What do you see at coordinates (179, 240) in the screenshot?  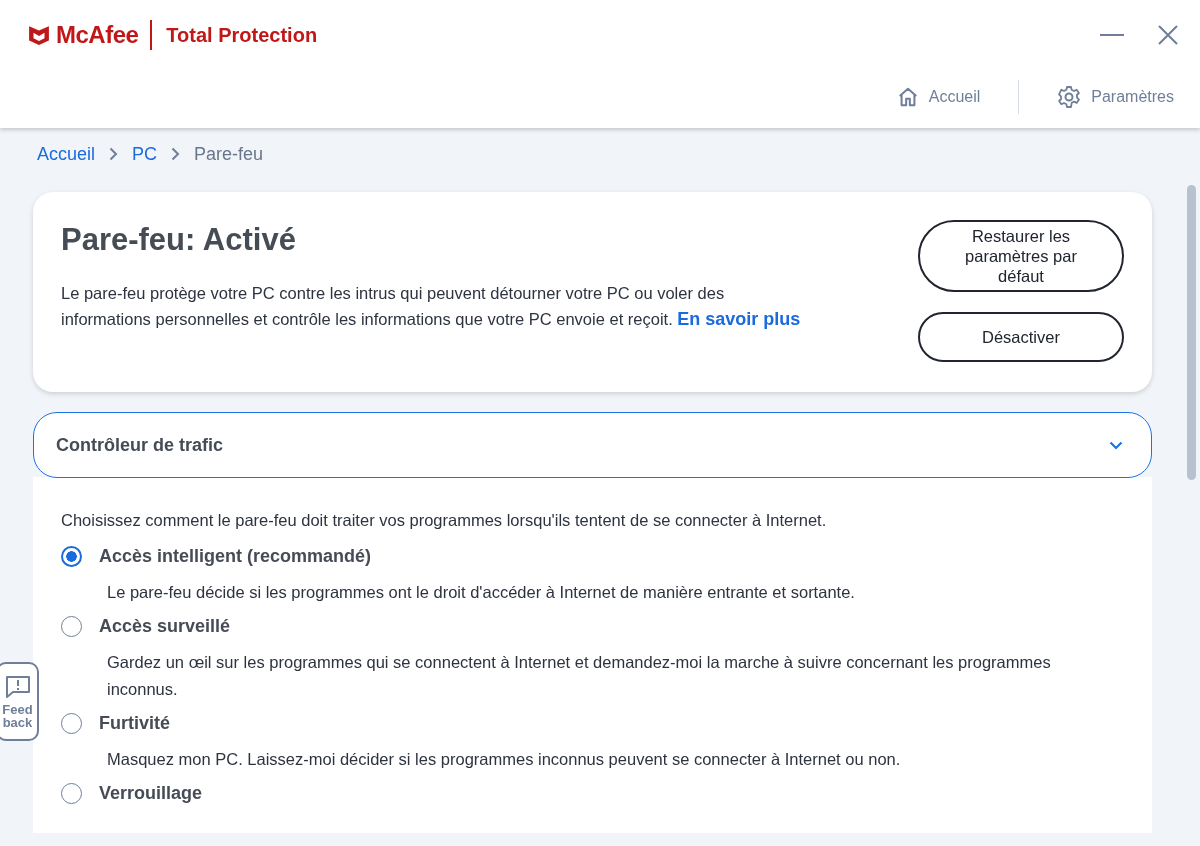 I see `card-title: Pare-feu: Activé` at bounding box center [179, 240].